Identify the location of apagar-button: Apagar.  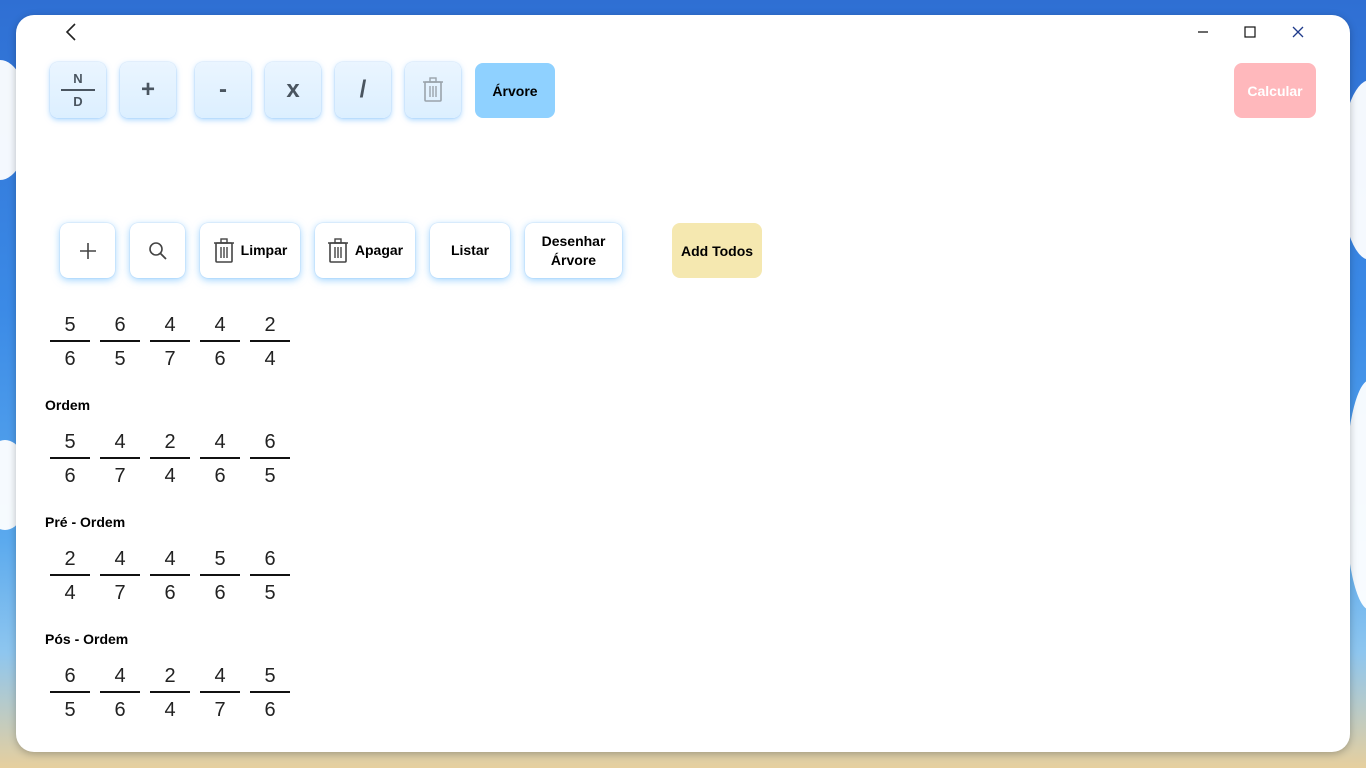
(365, 250).